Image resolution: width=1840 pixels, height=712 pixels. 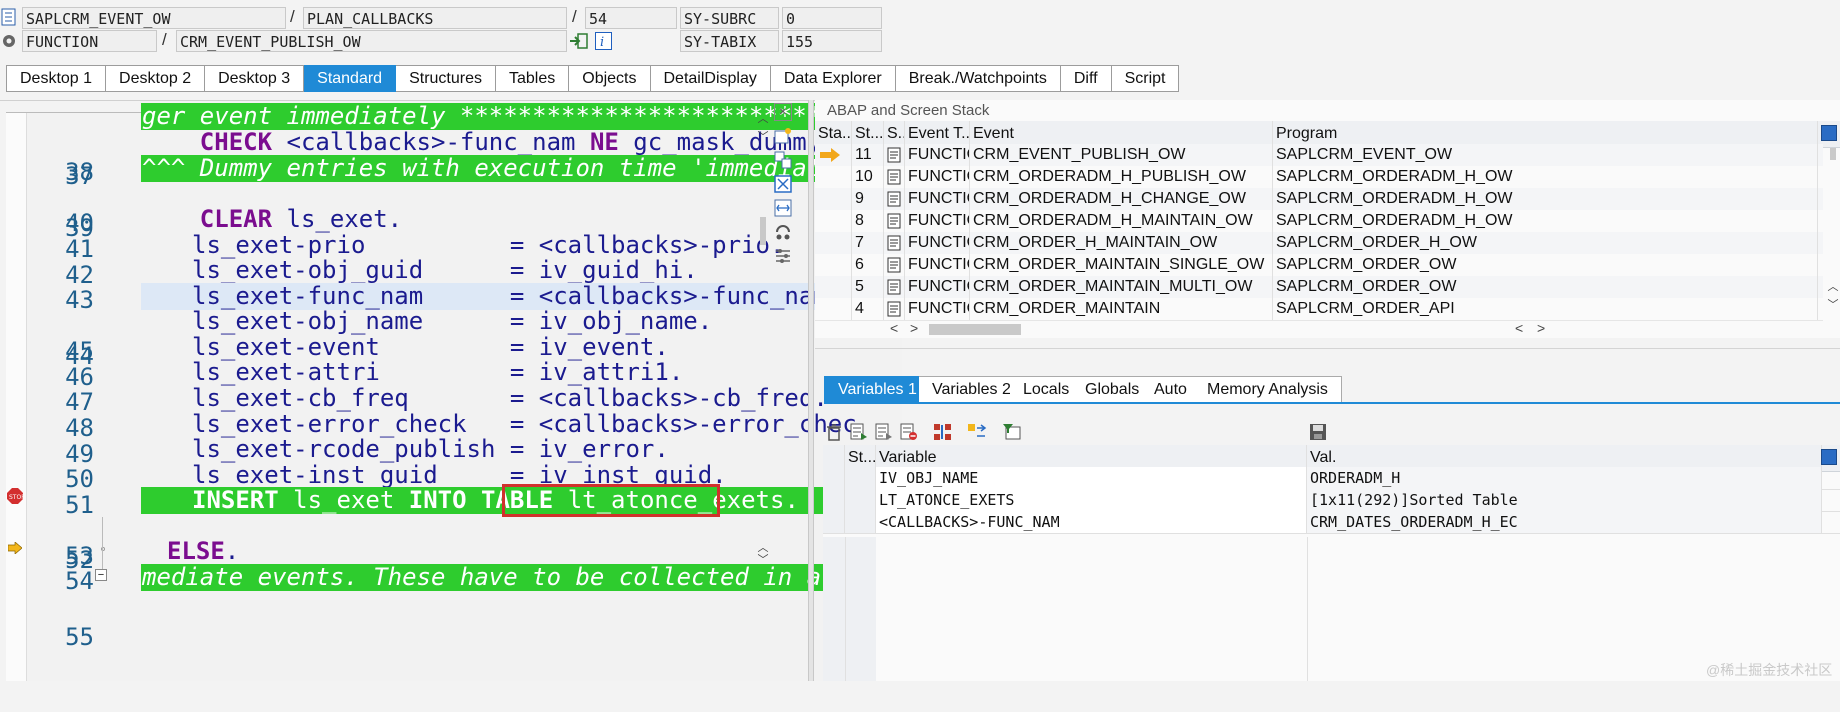 What do you see at coordinates (603, 41) in the screenshot?
I see `info-icon: i` at bounding box center [603, 41].